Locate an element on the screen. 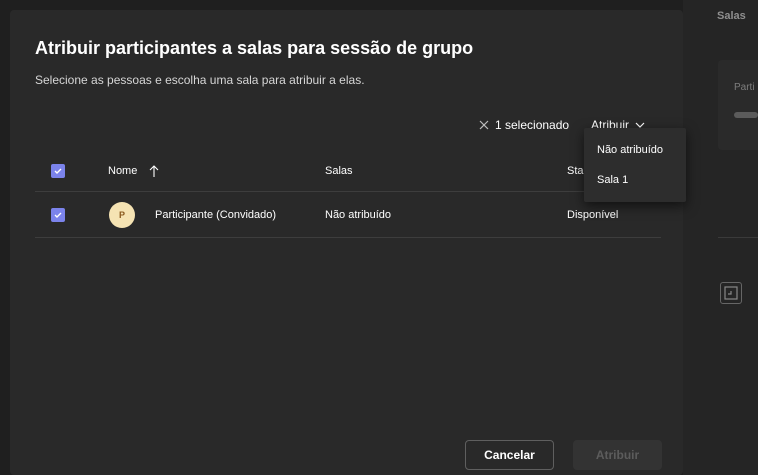  sort-ascending-icon is located at coordinates (154, 170).